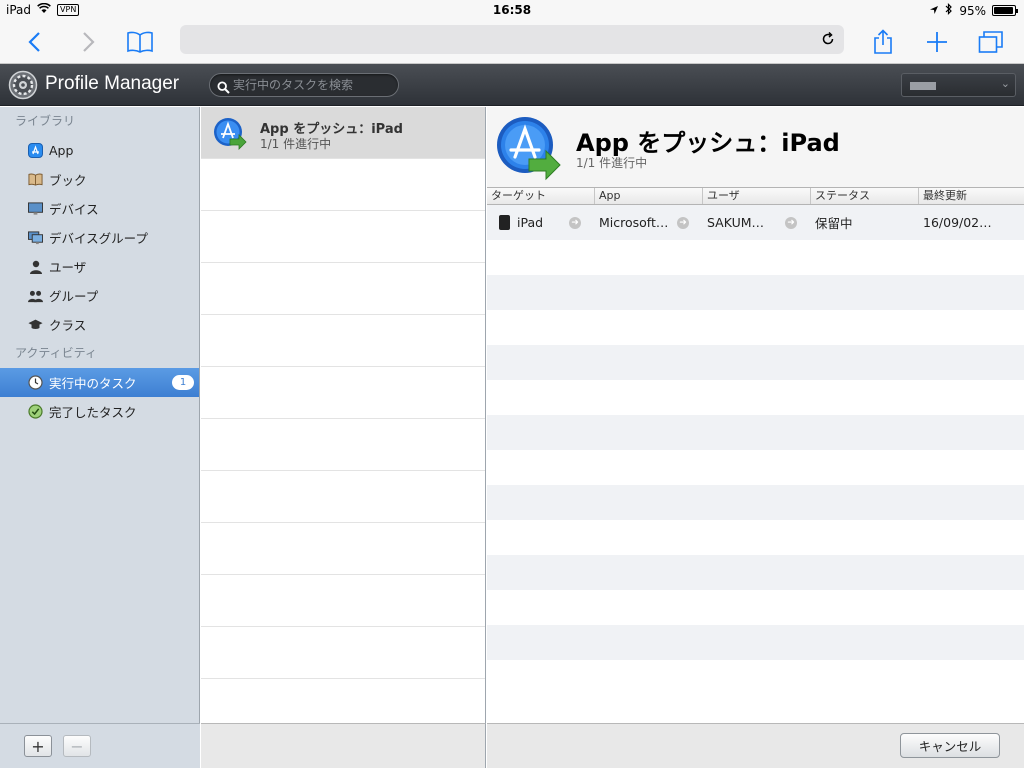 Image resolution: width=1024 pixels, height=768 pixels. I want to click on sidebar-item-label: 実行中のタスク, so click(93, 383).